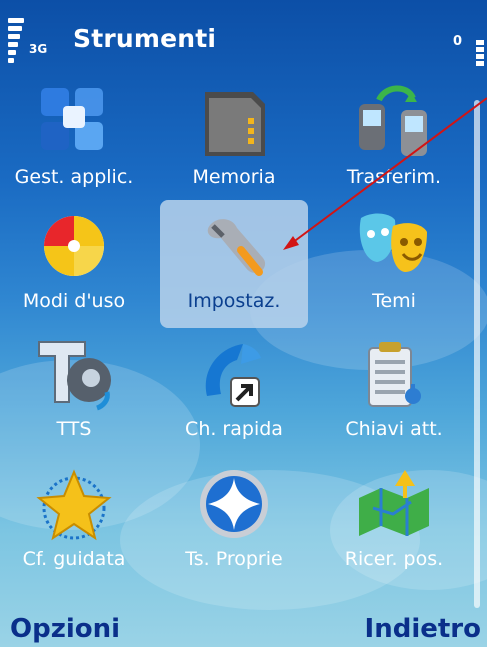 Image resolution: width=487 pixels, height=647 pixels. Describe the element at coordinates (477, 354) in the screenshot. I see `scrollbar-thumb` at that location.